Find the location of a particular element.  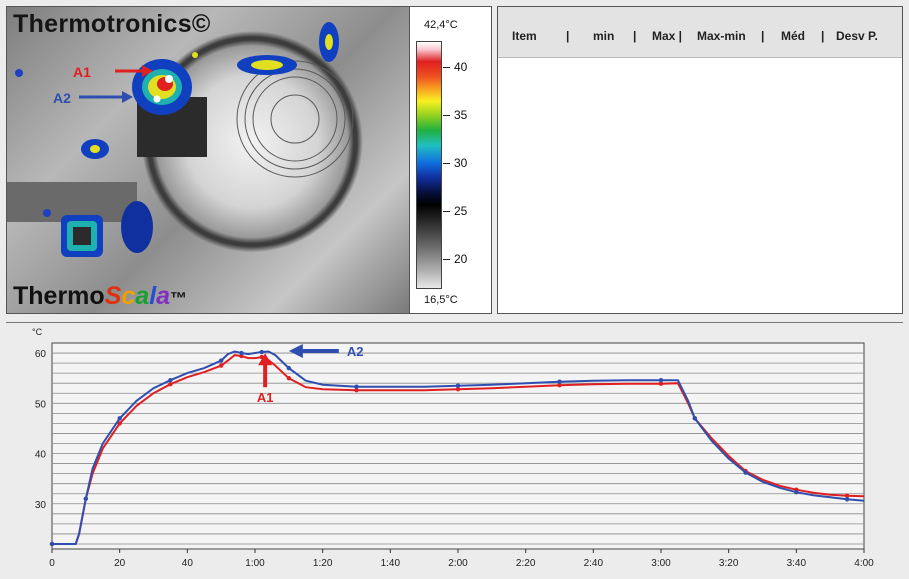

marker-a1-label: A1 is located at coordinates (82, 72).